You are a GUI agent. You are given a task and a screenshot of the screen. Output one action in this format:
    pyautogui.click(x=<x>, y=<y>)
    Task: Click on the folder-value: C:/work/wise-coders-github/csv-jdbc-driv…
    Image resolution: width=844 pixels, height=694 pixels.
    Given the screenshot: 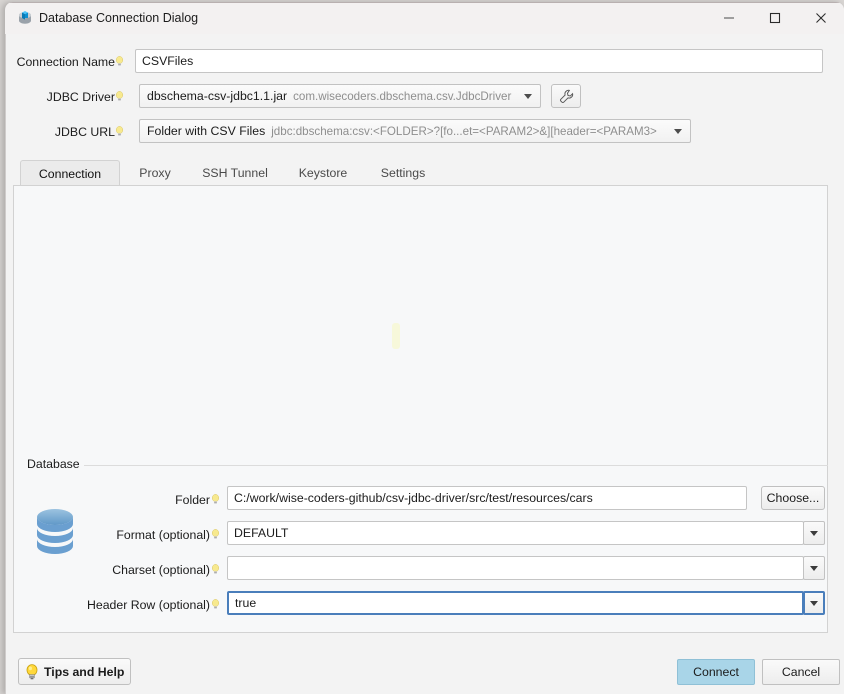 What is the action you would take?
    pyautogui.click(x=413, y=498)
    